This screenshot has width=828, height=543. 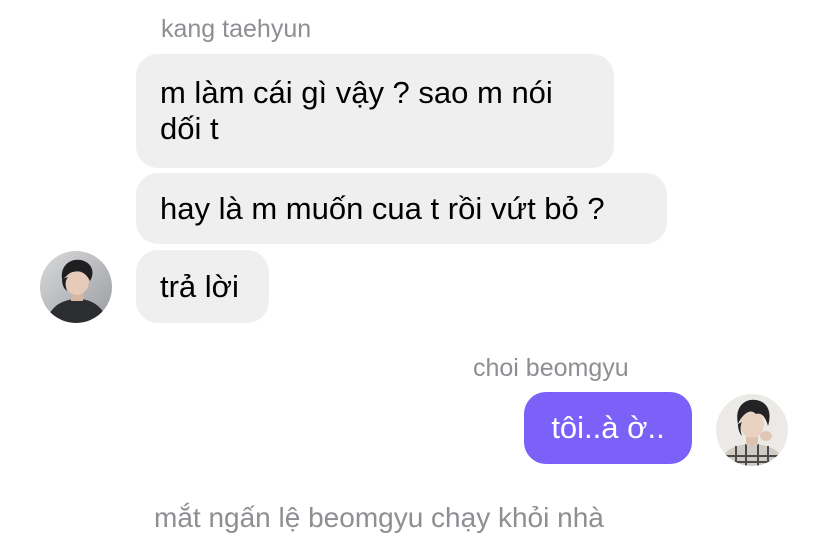 I want to click on message-text: hay là m muốn cua t rồi vứt bỏ ?, so click(x=382, y=208).